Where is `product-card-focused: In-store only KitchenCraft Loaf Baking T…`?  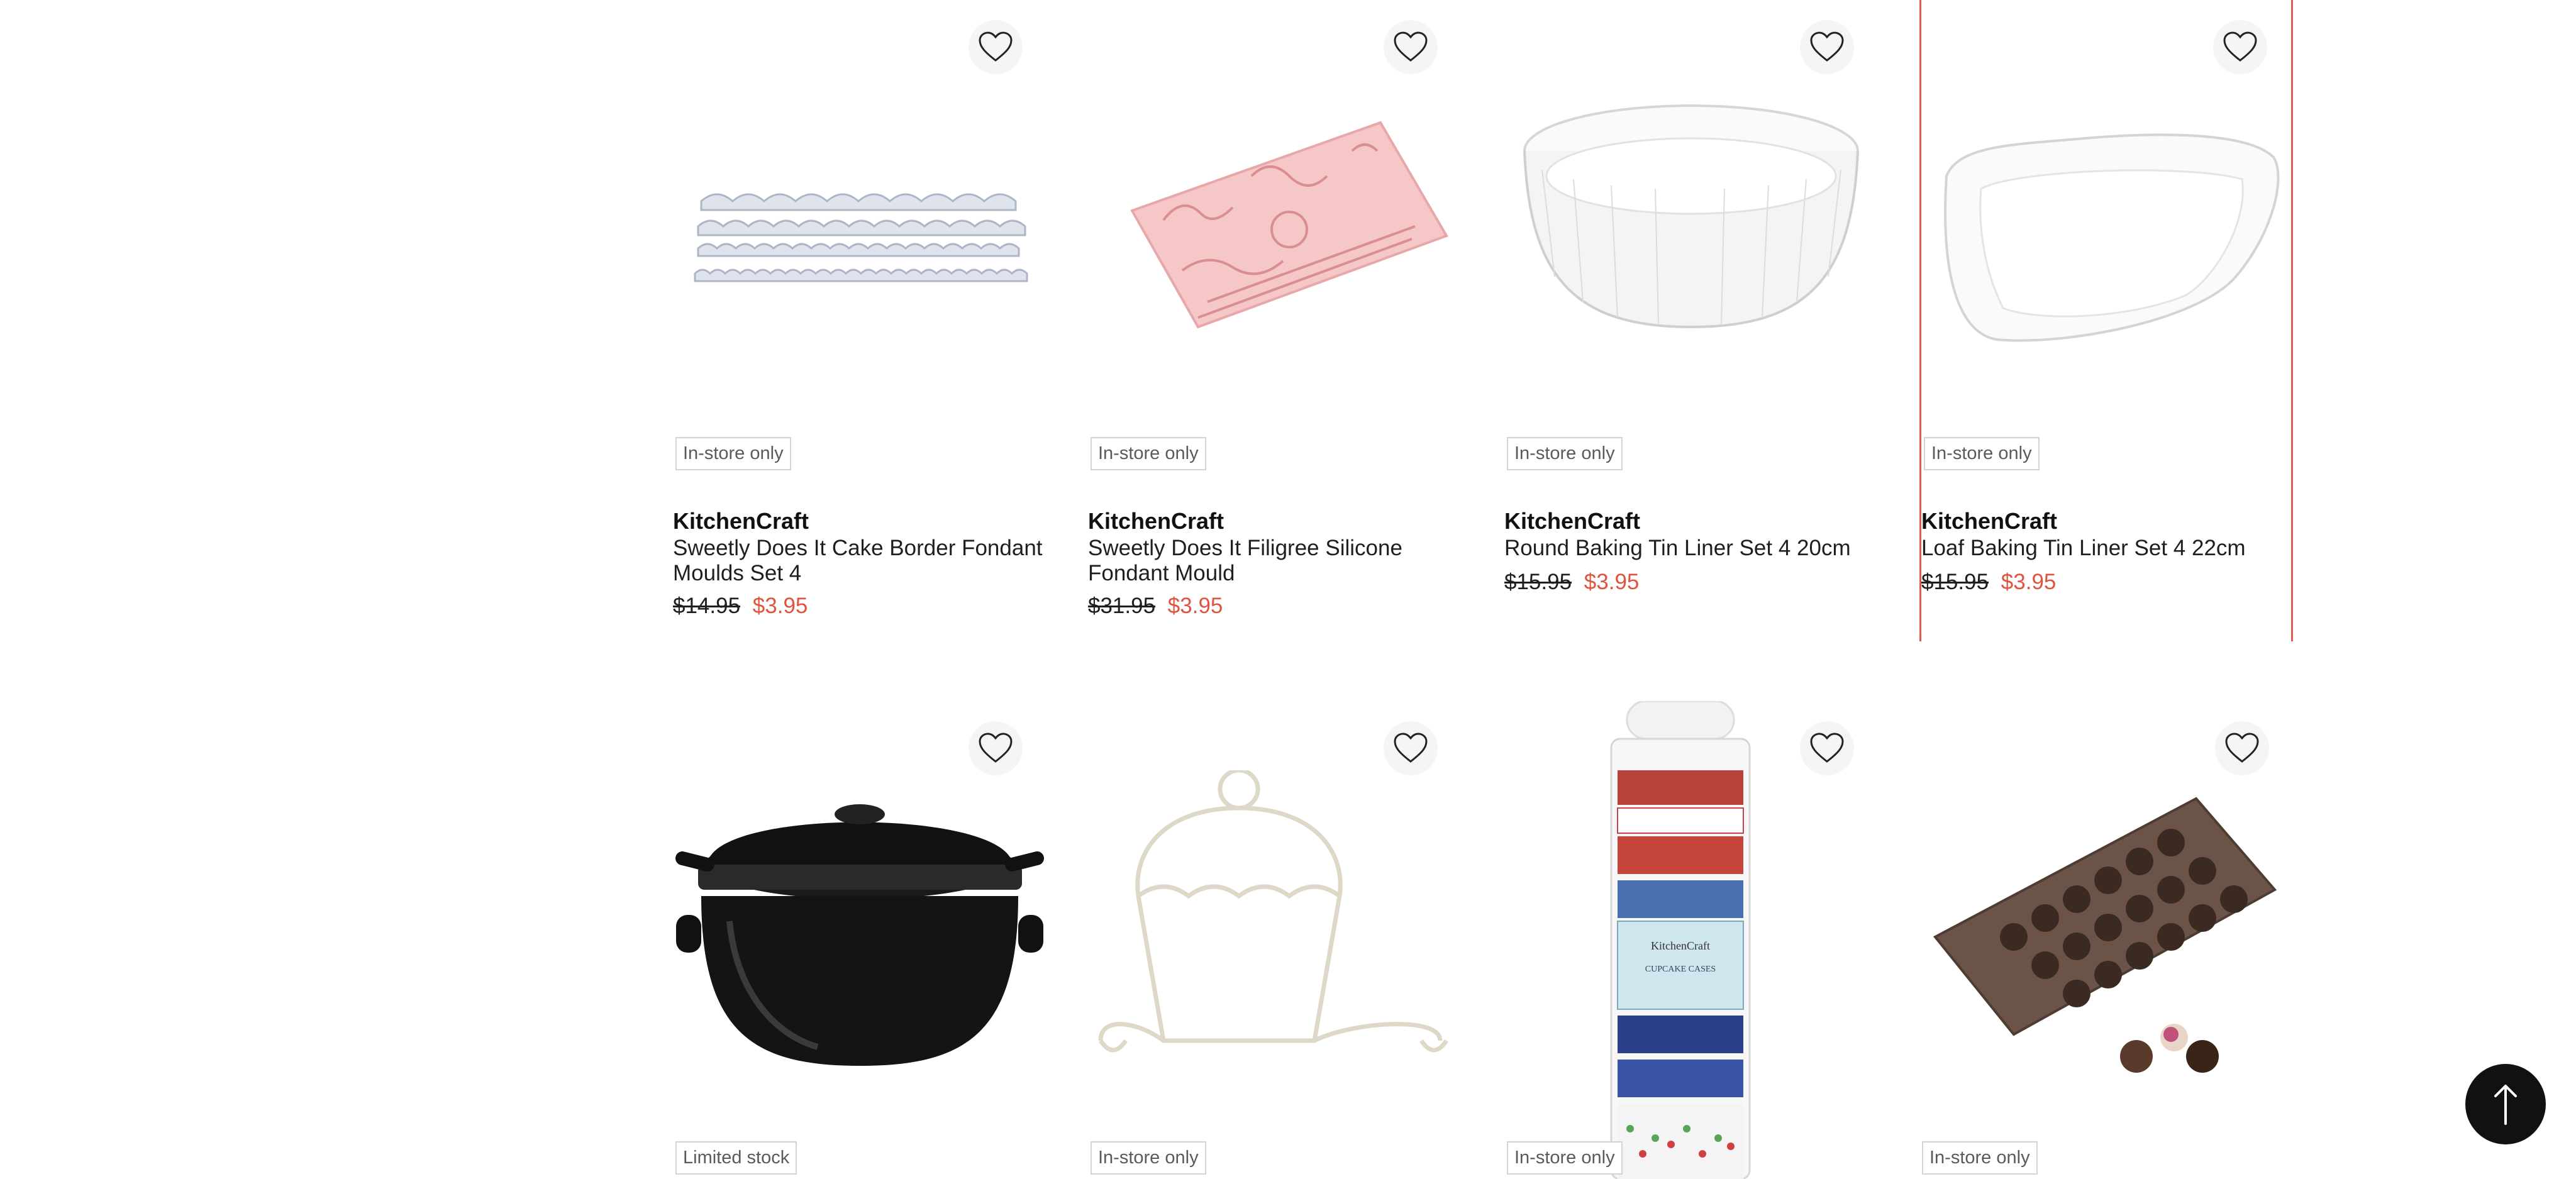
product-card-focused: In-store only KitchenCraft Loaf Baking T… is located at coordinates (2106, 320).